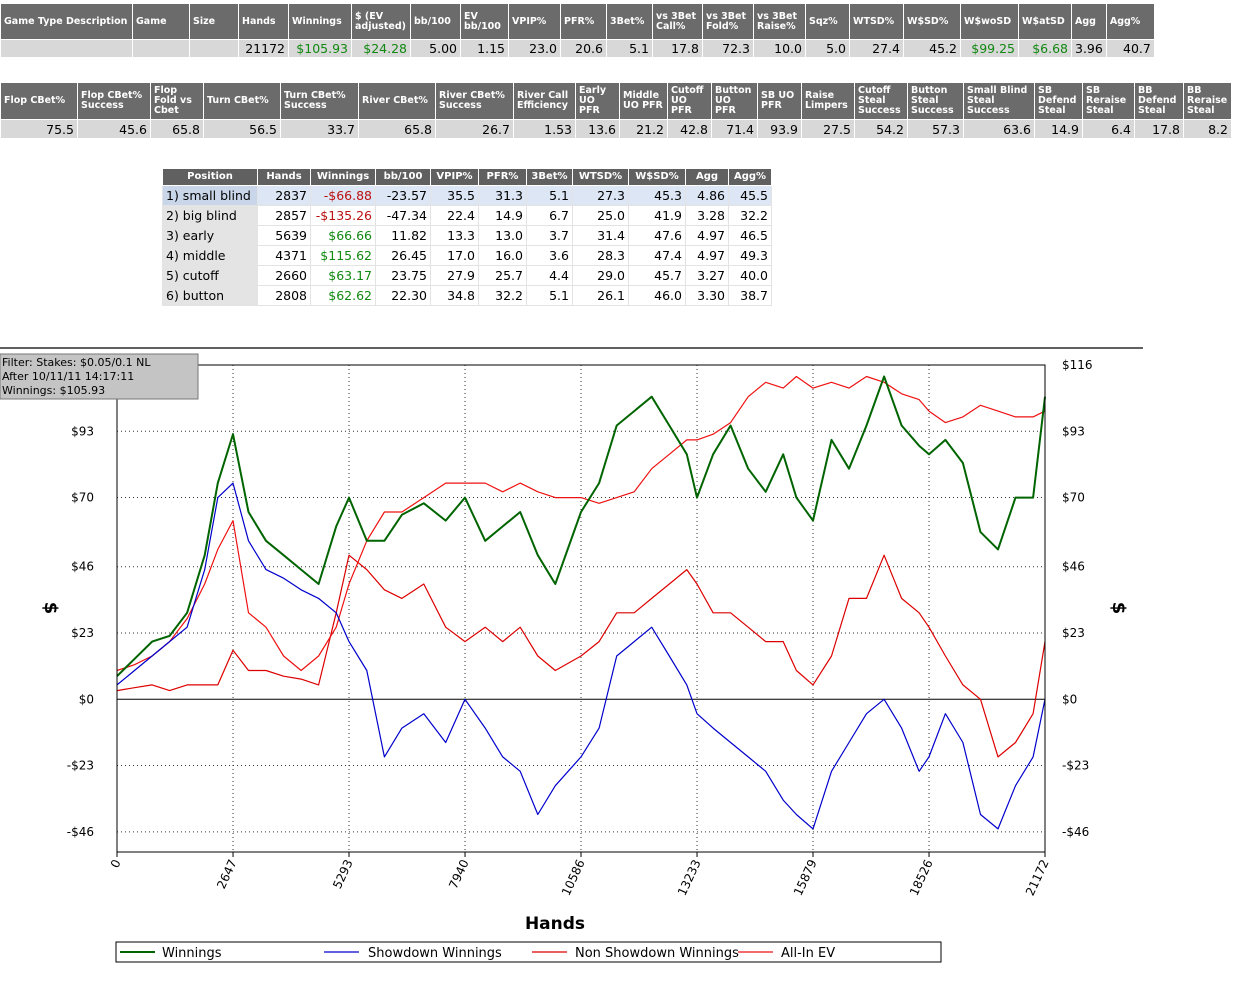 The height and width of the screenshot is (994, 1255). I want to click on y-tick-label-right: -$23, so click(1075, 766).